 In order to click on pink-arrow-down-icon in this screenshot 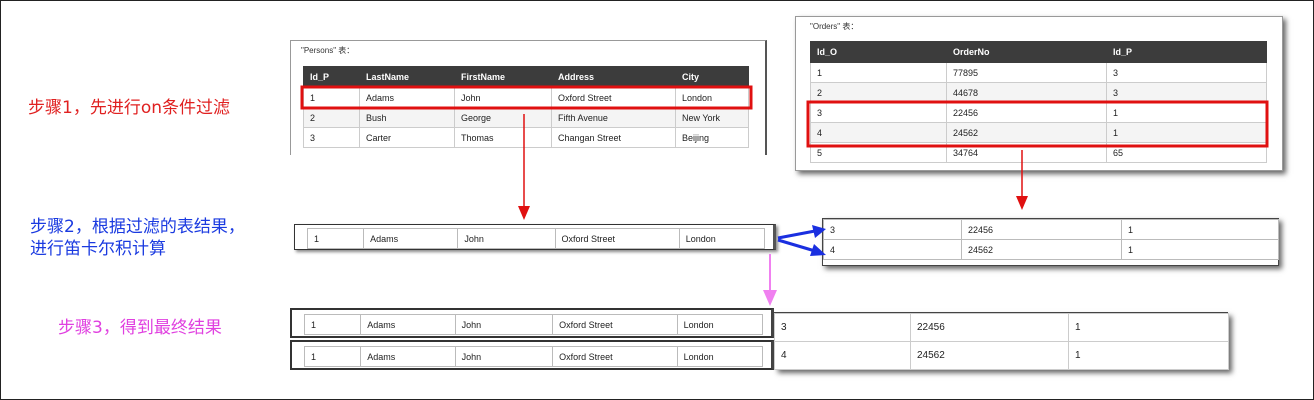, I will do `click(770, 280)`.